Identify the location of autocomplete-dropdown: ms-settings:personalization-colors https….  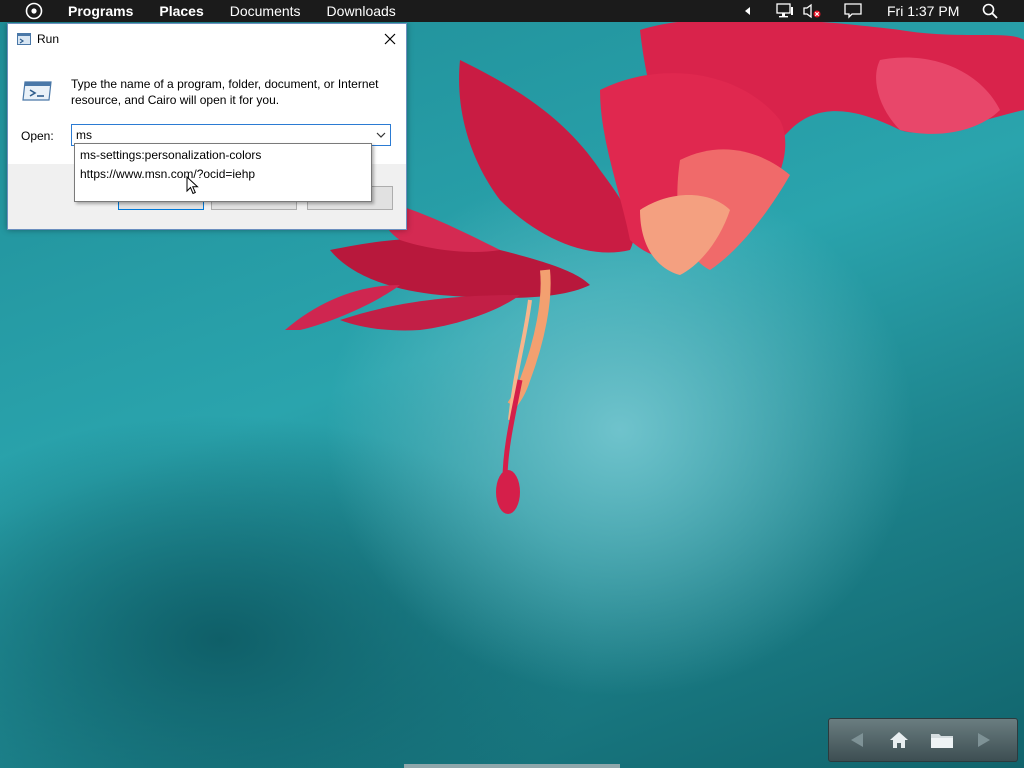
(223, 172).